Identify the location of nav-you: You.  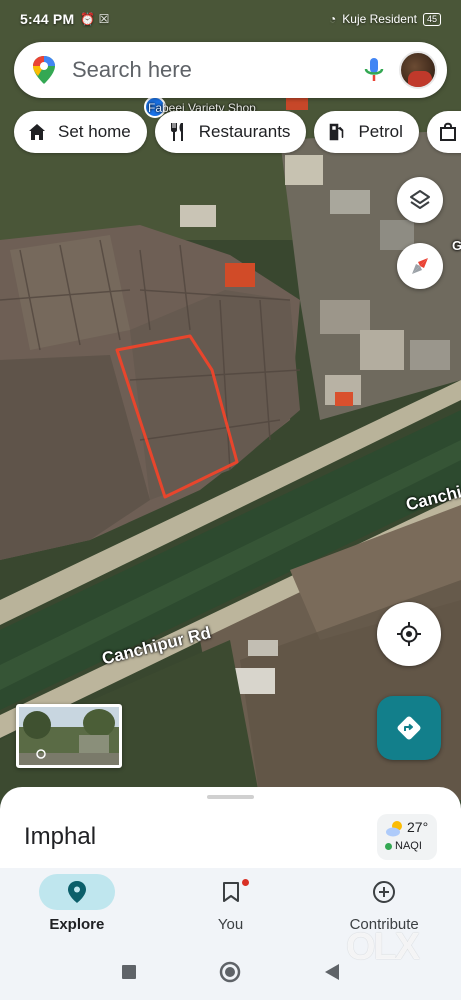
(231, 908).